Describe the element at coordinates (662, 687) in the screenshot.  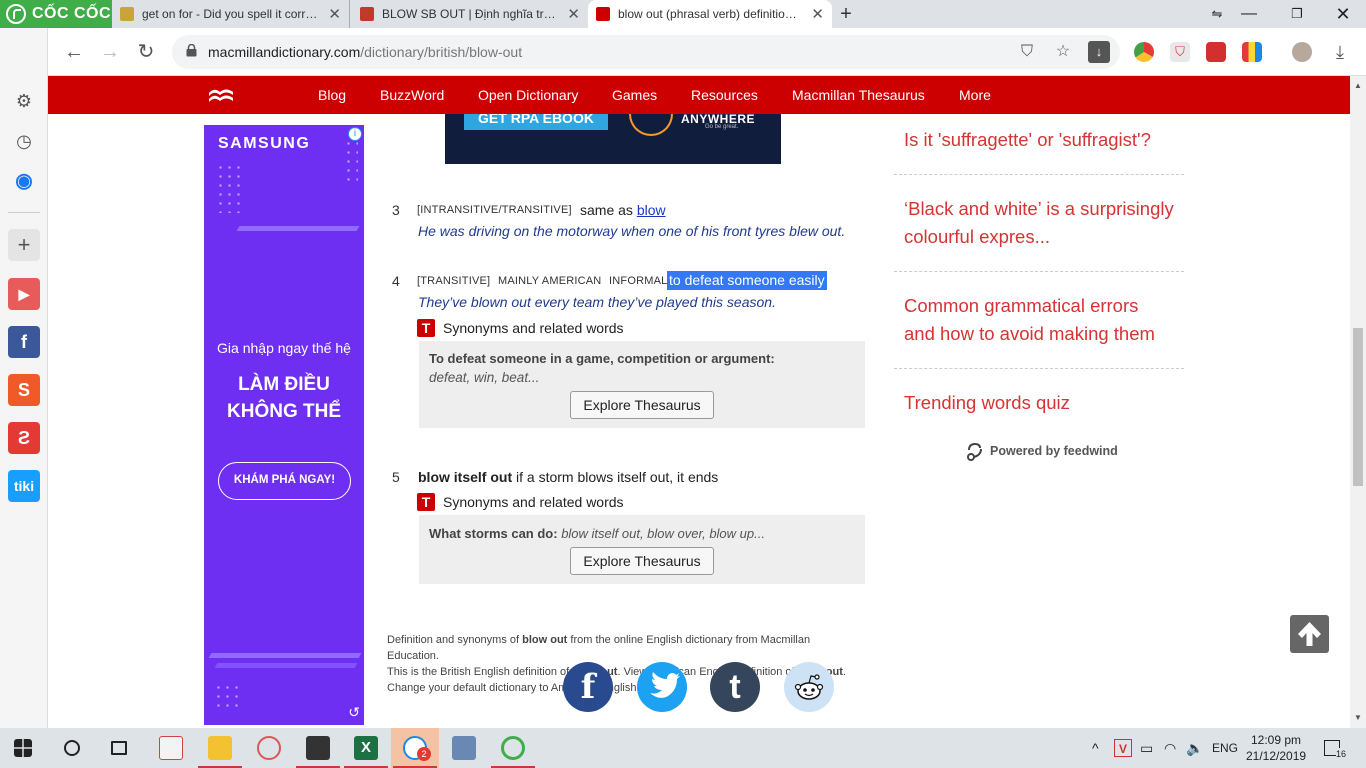
I see `twitter-share-icon` at that location.